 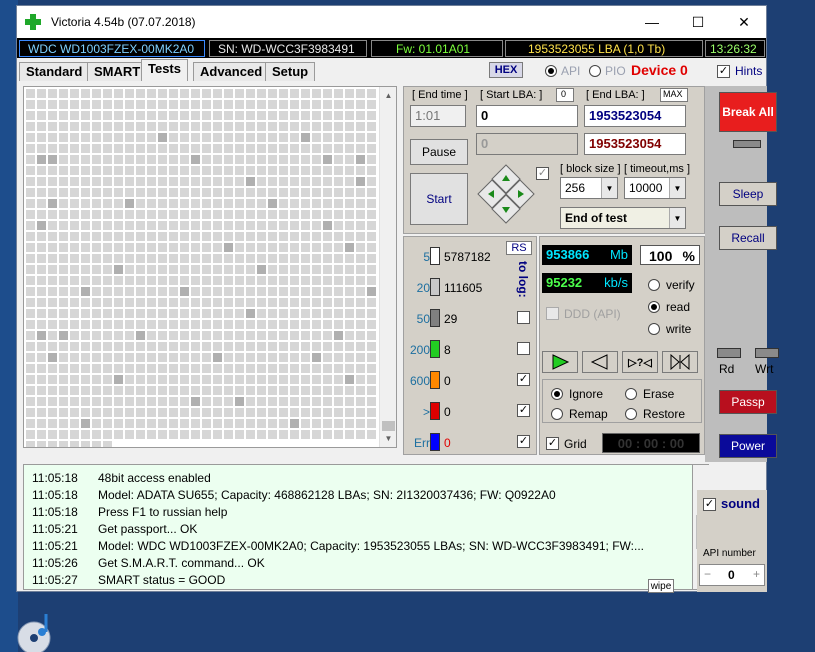 What do you see at coordinates (680, 362) in the screenshot?
I see `butterfly-button` at bounding box center [680, 362].